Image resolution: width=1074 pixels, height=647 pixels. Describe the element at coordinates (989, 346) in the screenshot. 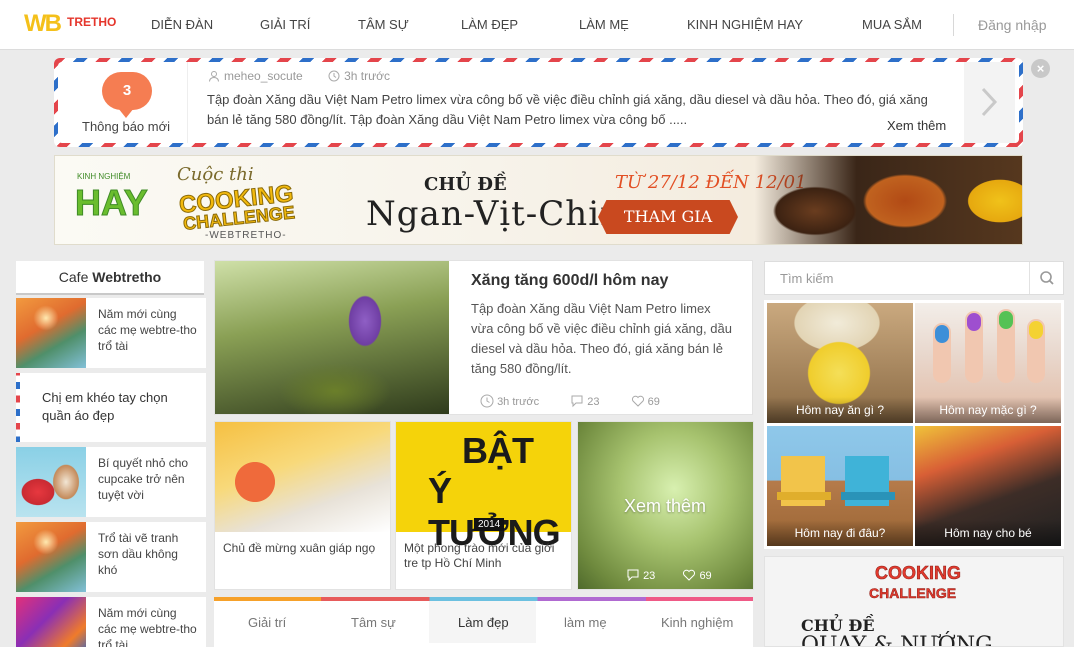

I see `nails-illustration` at that location.